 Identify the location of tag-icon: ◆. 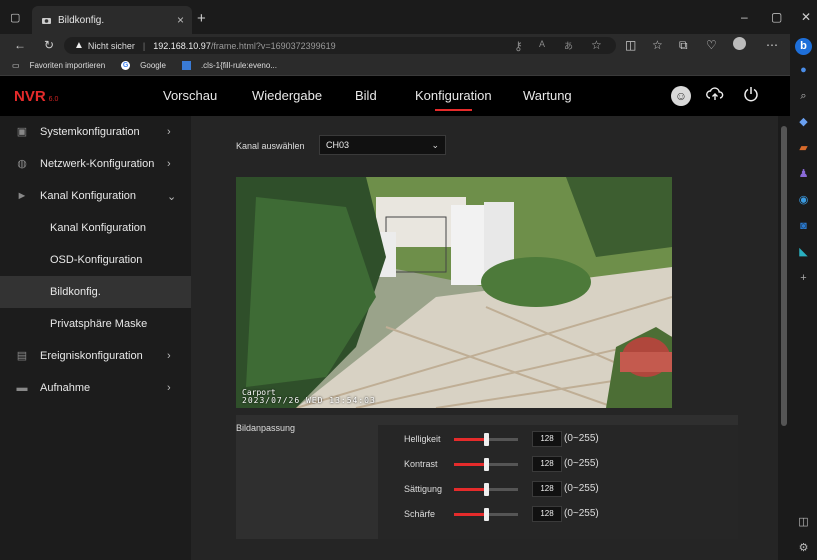
(803, 122).